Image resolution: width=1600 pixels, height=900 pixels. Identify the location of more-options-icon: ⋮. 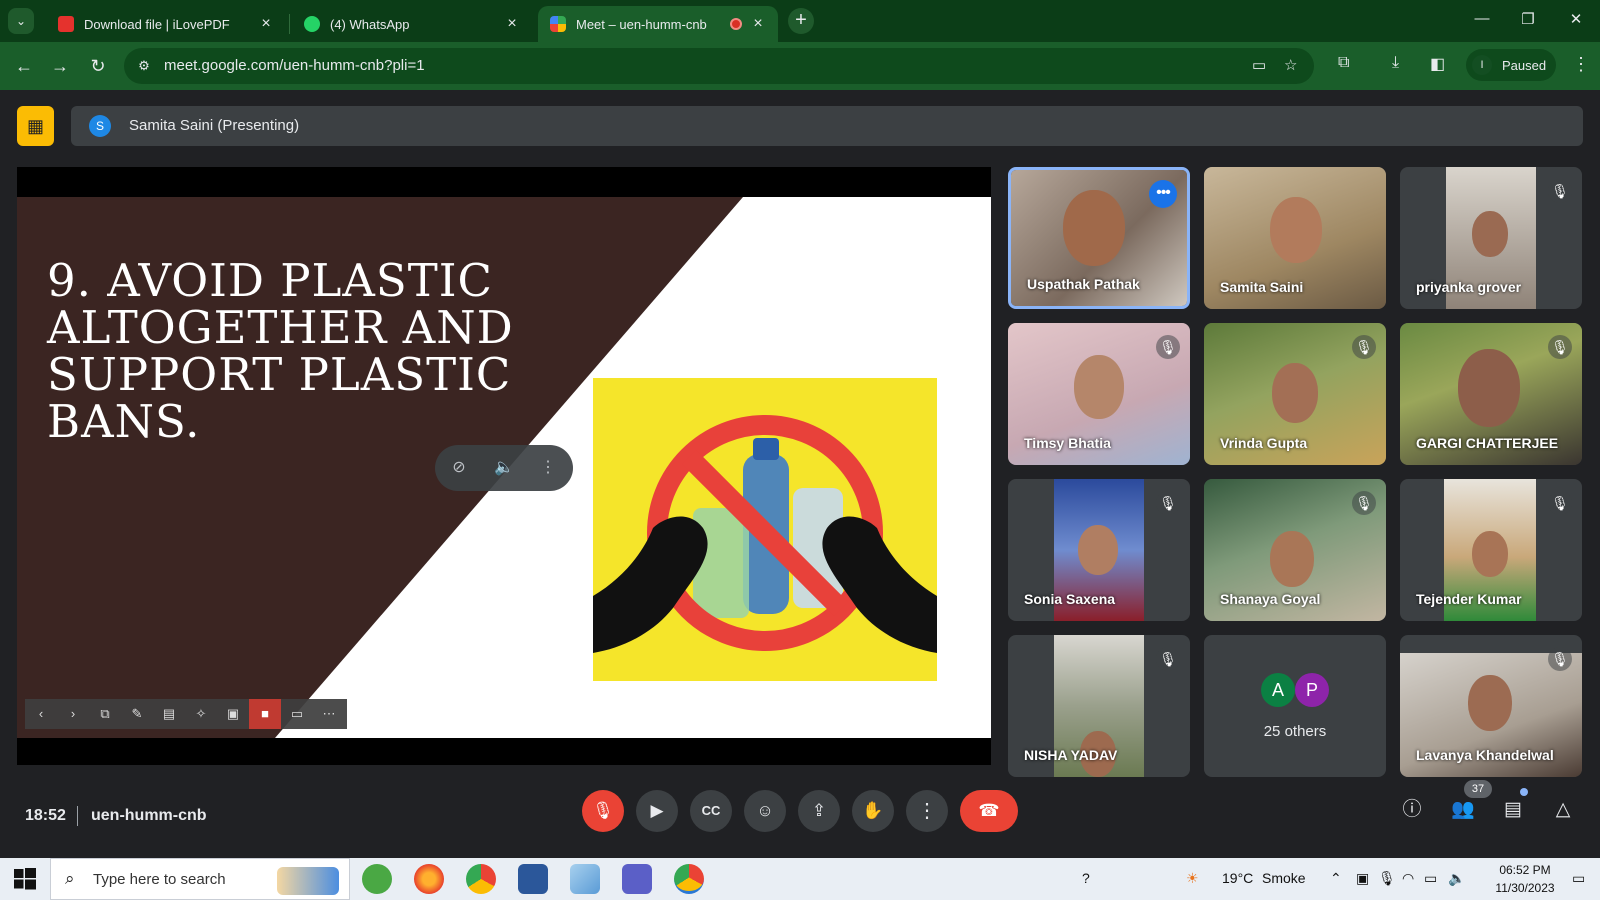
(548, 468).